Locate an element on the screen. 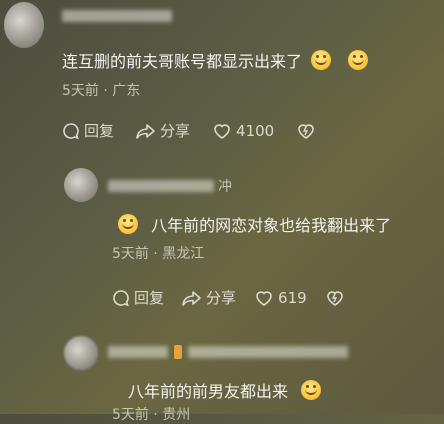 Image resolution: width=444 pixels, height=424 pixels. comment-text-content: 八年前的网恋对象也给我翻出来了 is located at coordinates (271, 225).